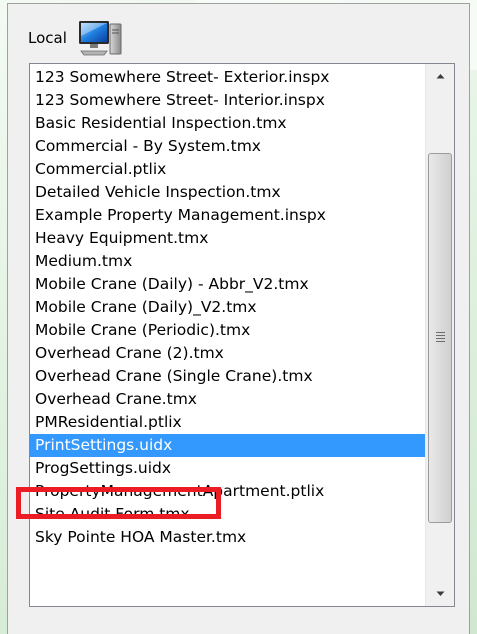 The image size is (477, 634). What do you see at coordinates (227, 376) in the screenshot?
I see `list-item: Overhead Crane (Single Crane).tmx` at bounding box center [227, 376].